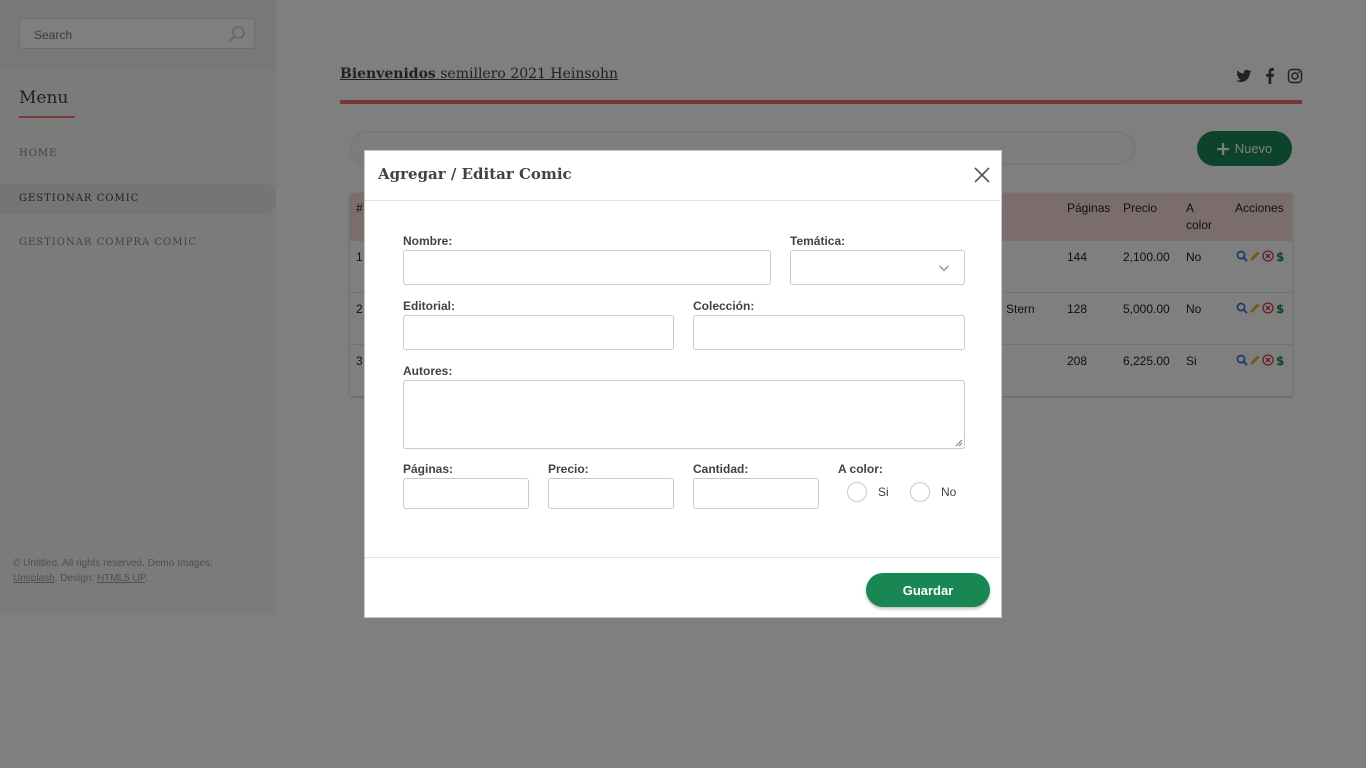  I want to click on autores-field, so click(684, 414).